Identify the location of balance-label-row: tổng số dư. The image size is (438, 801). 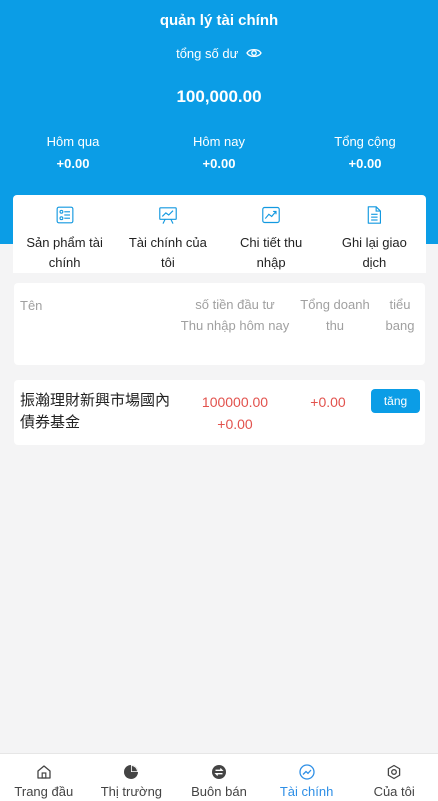
(219, 54).